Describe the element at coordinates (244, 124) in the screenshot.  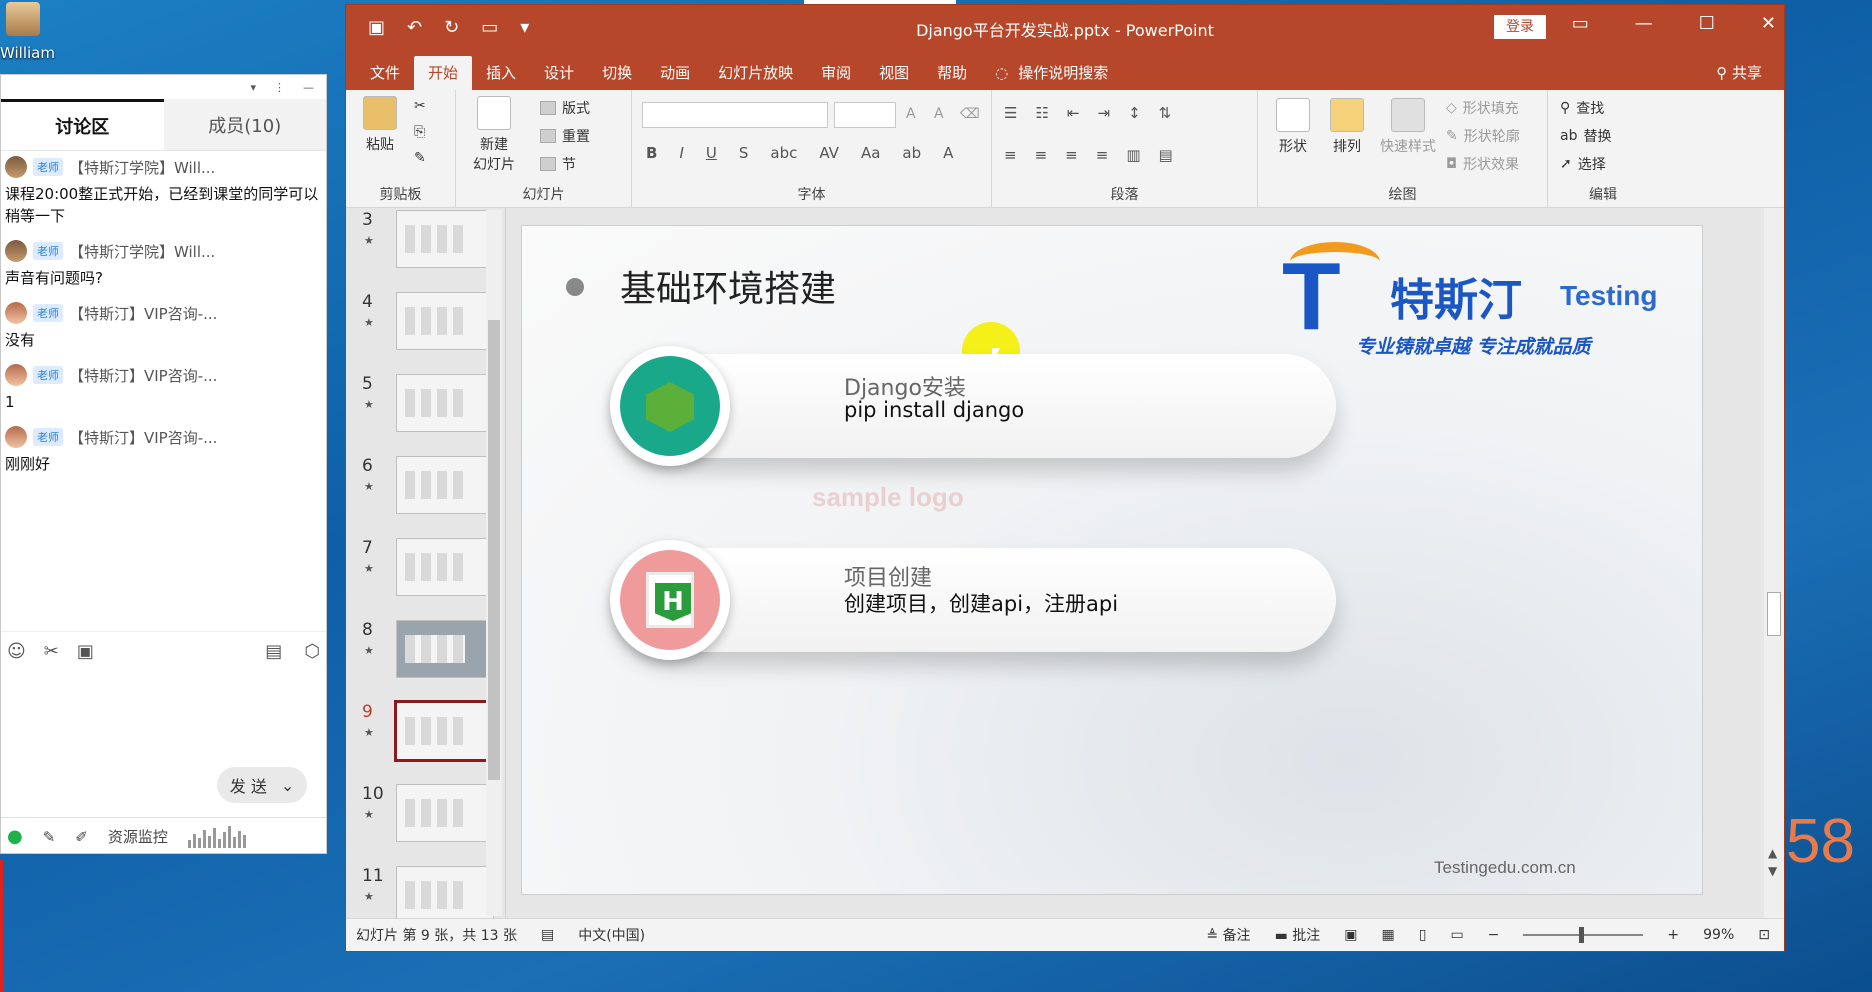
I see `tab-members: 成员(10)` at that location.